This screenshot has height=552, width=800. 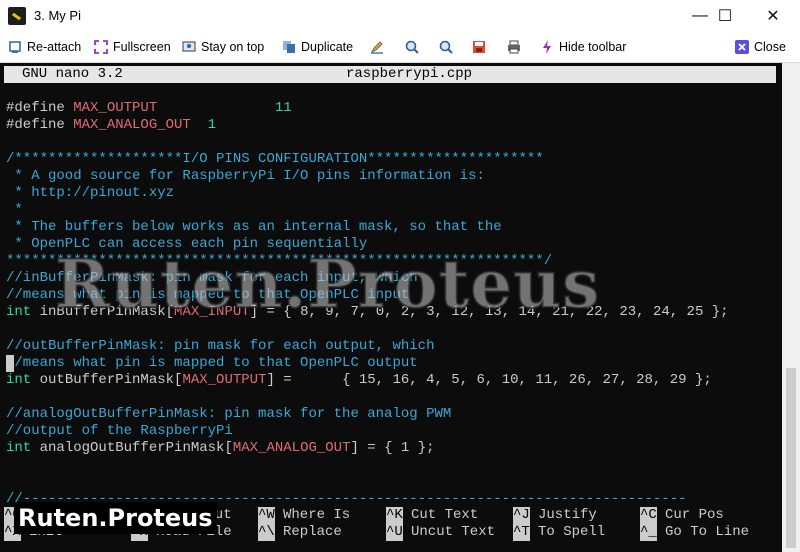 I want to click on zoom-in-button, so click(x=414, y=47).